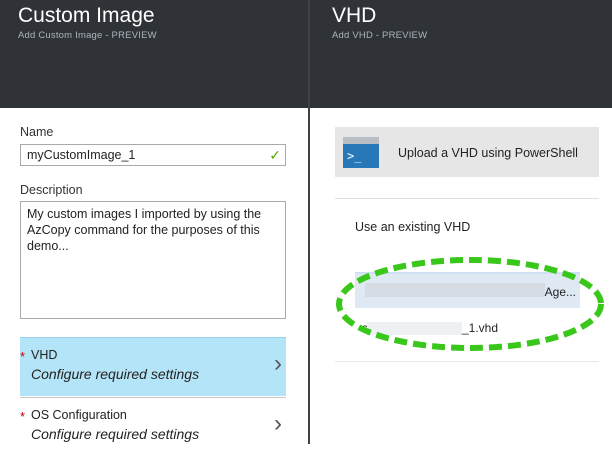 This screenshot has height=456, width=612. Describe the element at coordinates (461, 54) in the screenshot. I see `vhd-header: VHD Add VHD - PREVIEW` at that location.